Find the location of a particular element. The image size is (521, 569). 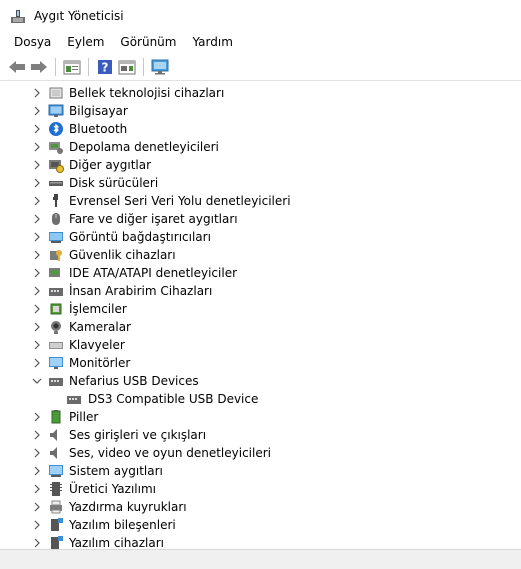

tree-item: Bluetooth is located at coordinates (260, 129).